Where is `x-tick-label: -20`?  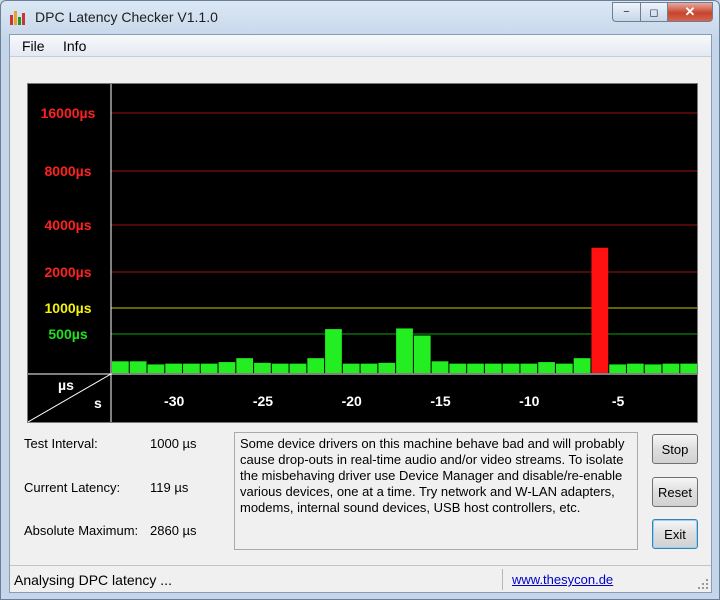
x-tick-label: -20 is located at coordinates (352, 401).